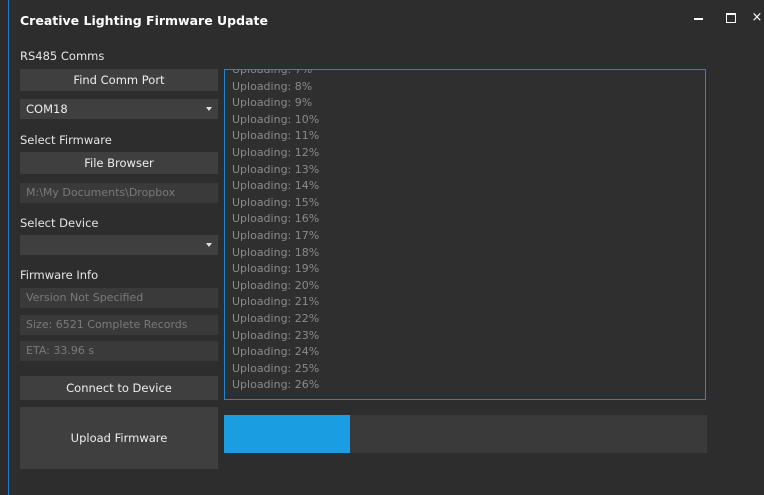  What do you see at coordinates (287, 434) in the screenshot?
I see `progress-fill` at bounding box center [287, 434].